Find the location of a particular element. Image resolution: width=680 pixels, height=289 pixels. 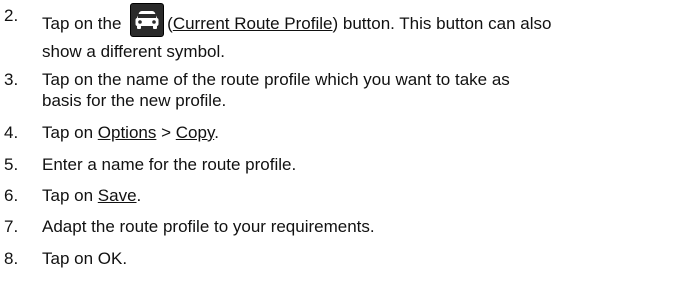

step-number: 3. is located at coordinates (11, 79).